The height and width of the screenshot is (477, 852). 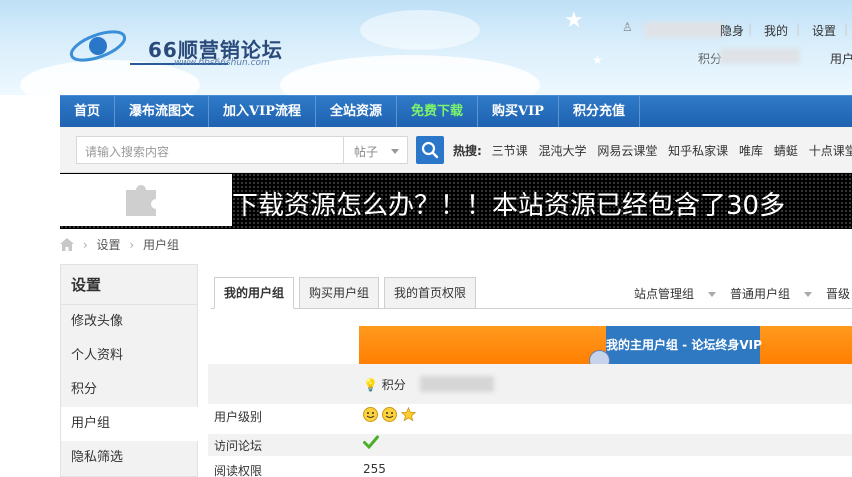 I want to click on normal-group-dropdown: 普通用户组, so click(x=771, y=293).